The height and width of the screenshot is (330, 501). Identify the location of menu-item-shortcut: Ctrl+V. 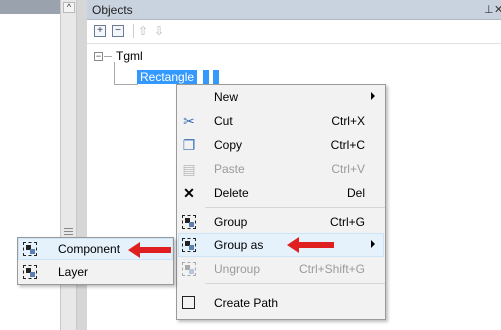
(348, 169).